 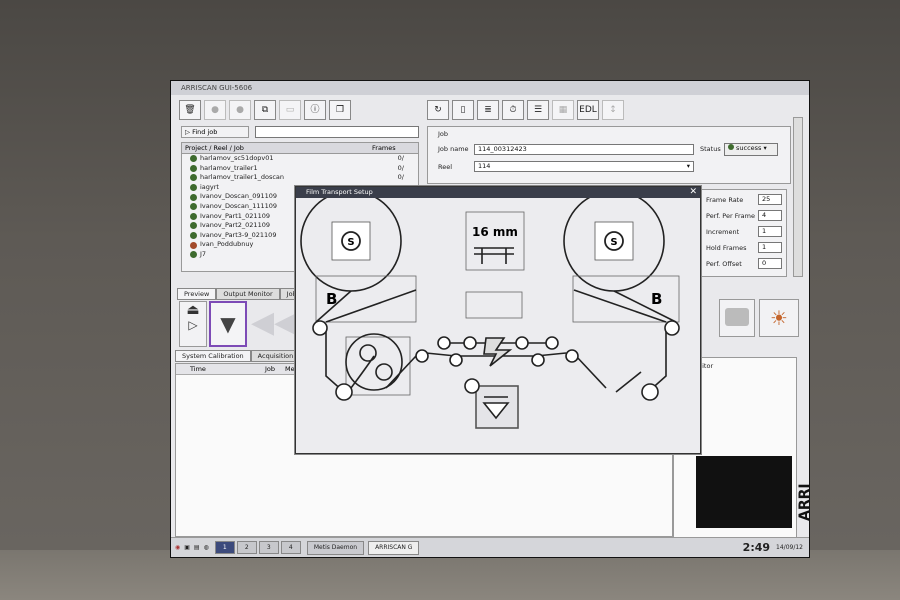 What do you see at coordinates (315, 110) in the screenshot?
I see `info-button: ⓘ` at bounding box center [315, 110].